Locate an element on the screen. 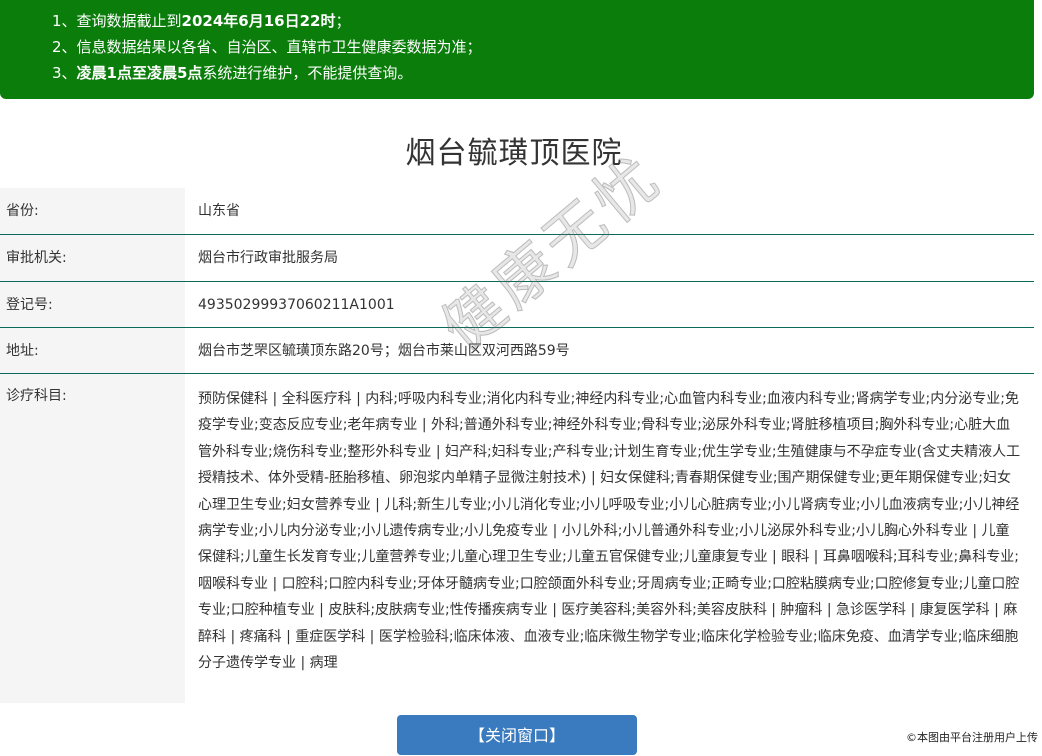  address-value: 烟台市芝罘区毓璜顶东路20号；烟台市莱山区双河西路59号 is located at coordinates (384, 351).